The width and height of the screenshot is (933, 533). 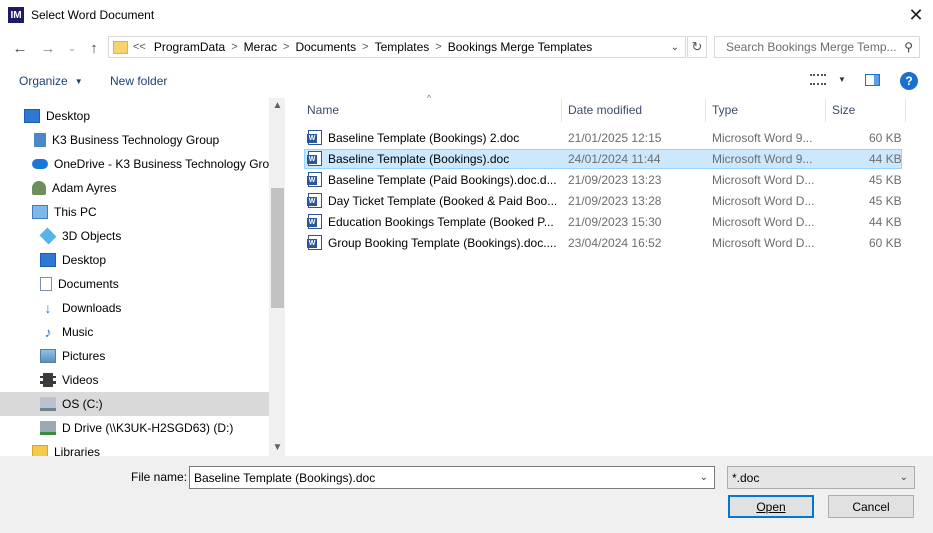 I want to click on nav-item-k3-business: K3 Business Technology Group, so click(x=126, y=140).